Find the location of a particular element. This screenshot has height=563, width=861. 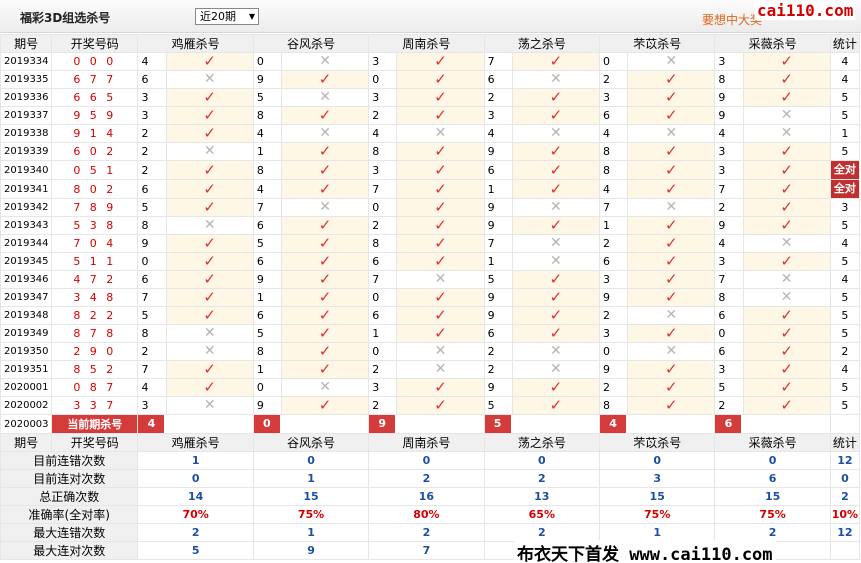

winning-number-cell: 8 5 2 is located at coordinates (95, 369).